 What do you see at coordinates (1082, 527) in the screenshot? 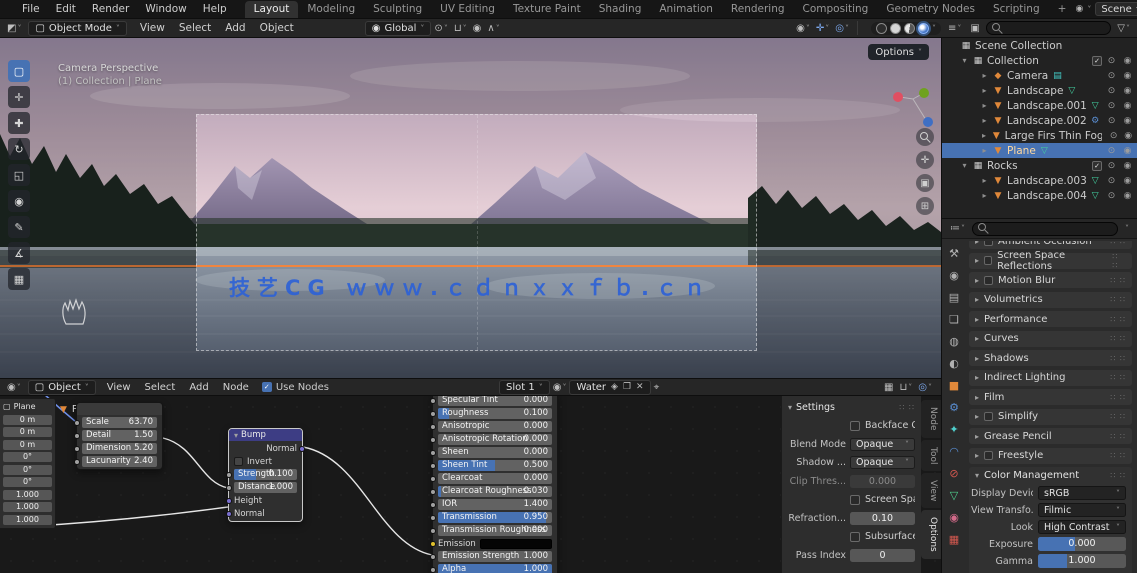
I see `dropdown-field: High Contrast ˅` at bounding box center [1082, 527].